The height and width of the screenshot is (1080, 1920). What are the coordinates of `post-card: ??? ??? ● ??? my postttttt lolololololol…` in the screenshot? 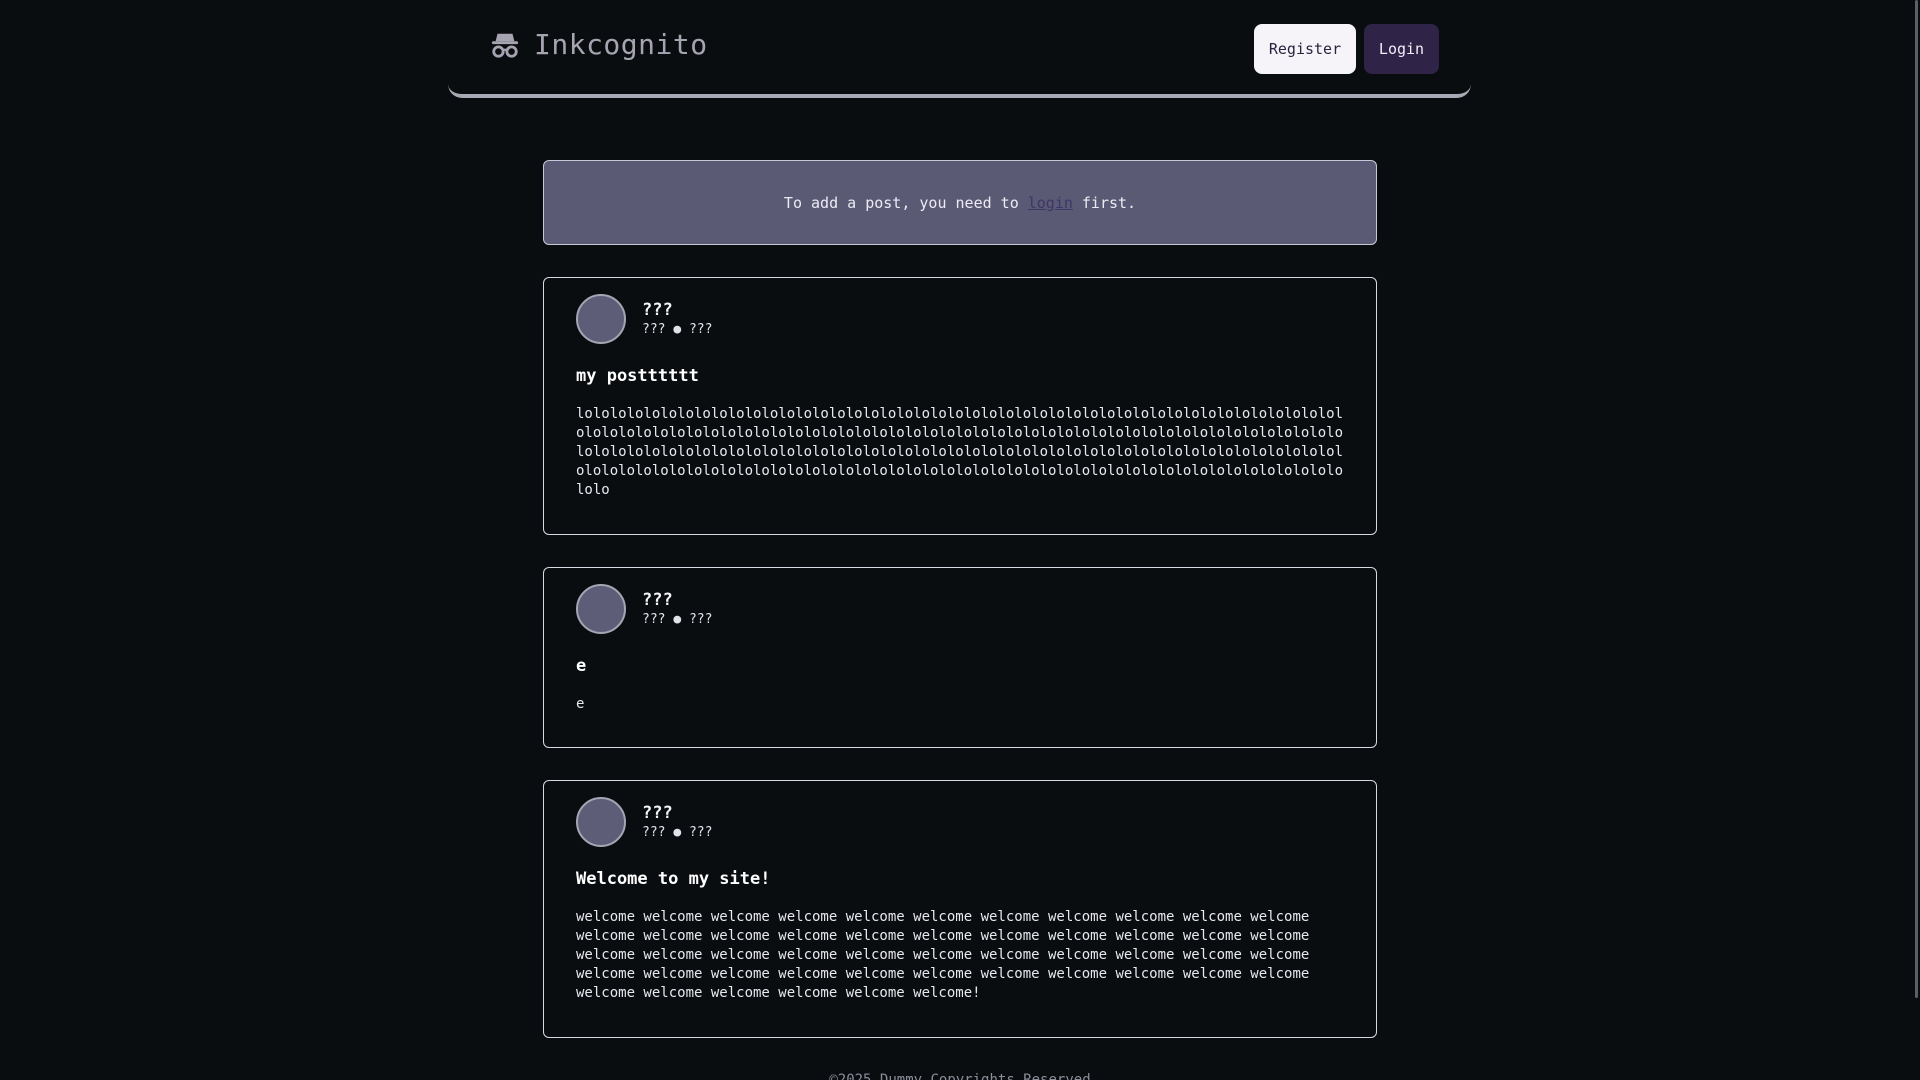 It's located at (960, 406).